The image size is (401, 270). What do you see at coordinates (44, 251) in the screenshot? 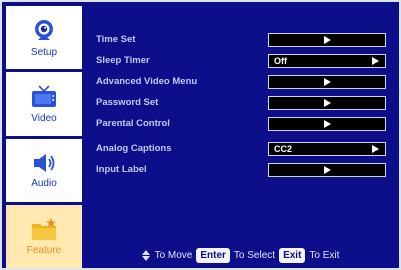
I see `sidebar-item-label: Feature` at bounding box center [44, 251].